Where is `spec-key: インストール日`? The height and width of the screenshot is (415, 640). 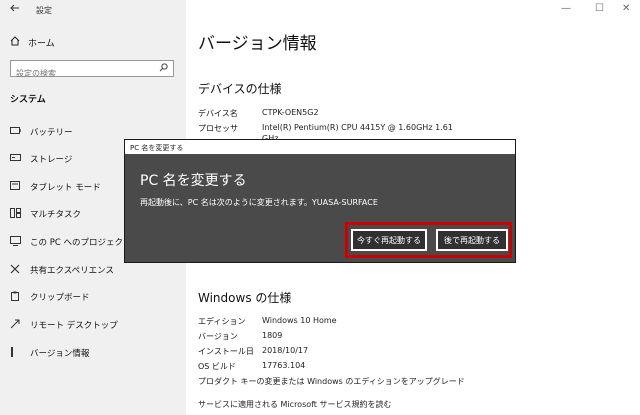
spec-key: インストール日 is located at coordinates (226, 351).